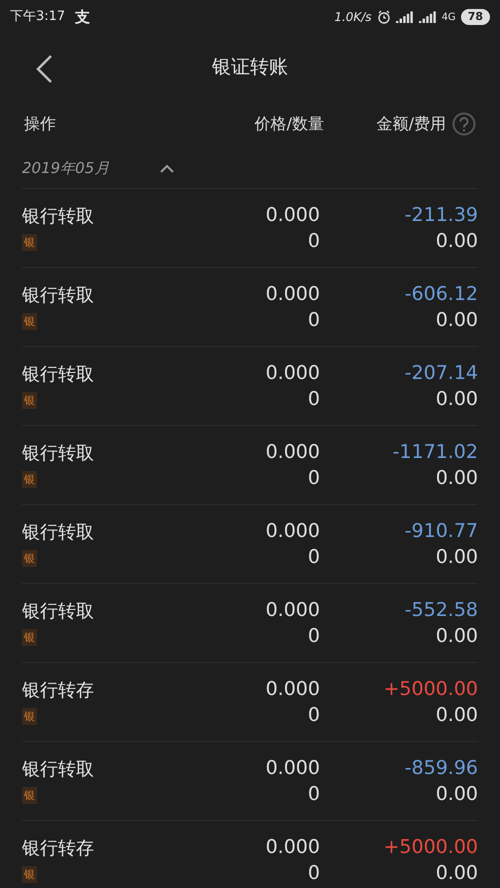  What do you see at coordinates (411, 124) in the screenshot?
I see `column-header: 金额/费用` at bounding box center [411, 124].